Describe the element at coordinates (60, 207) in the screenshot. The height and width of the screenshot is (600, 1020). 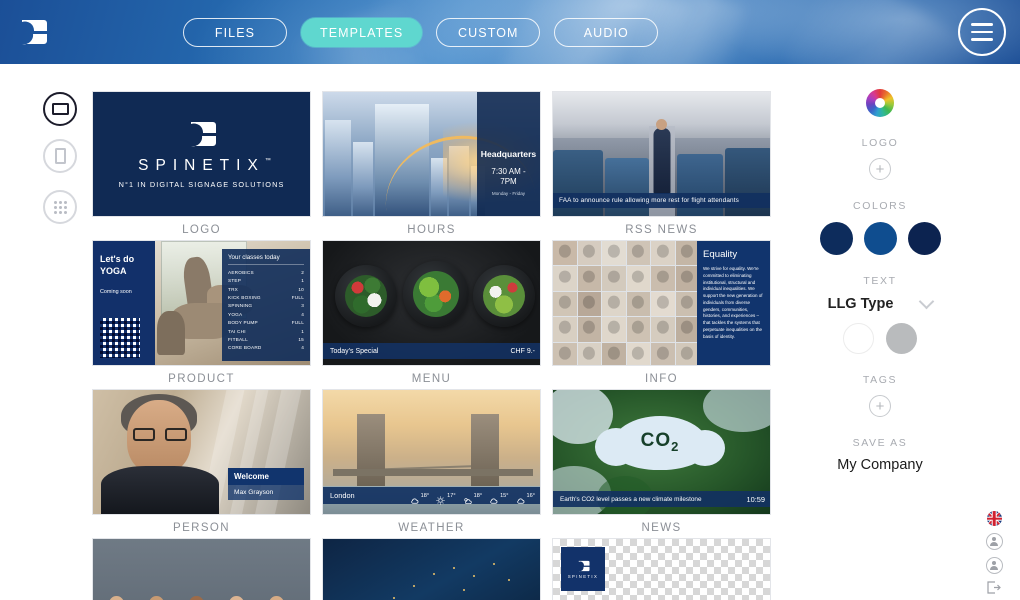
I see `grid-view-icon` at that location.